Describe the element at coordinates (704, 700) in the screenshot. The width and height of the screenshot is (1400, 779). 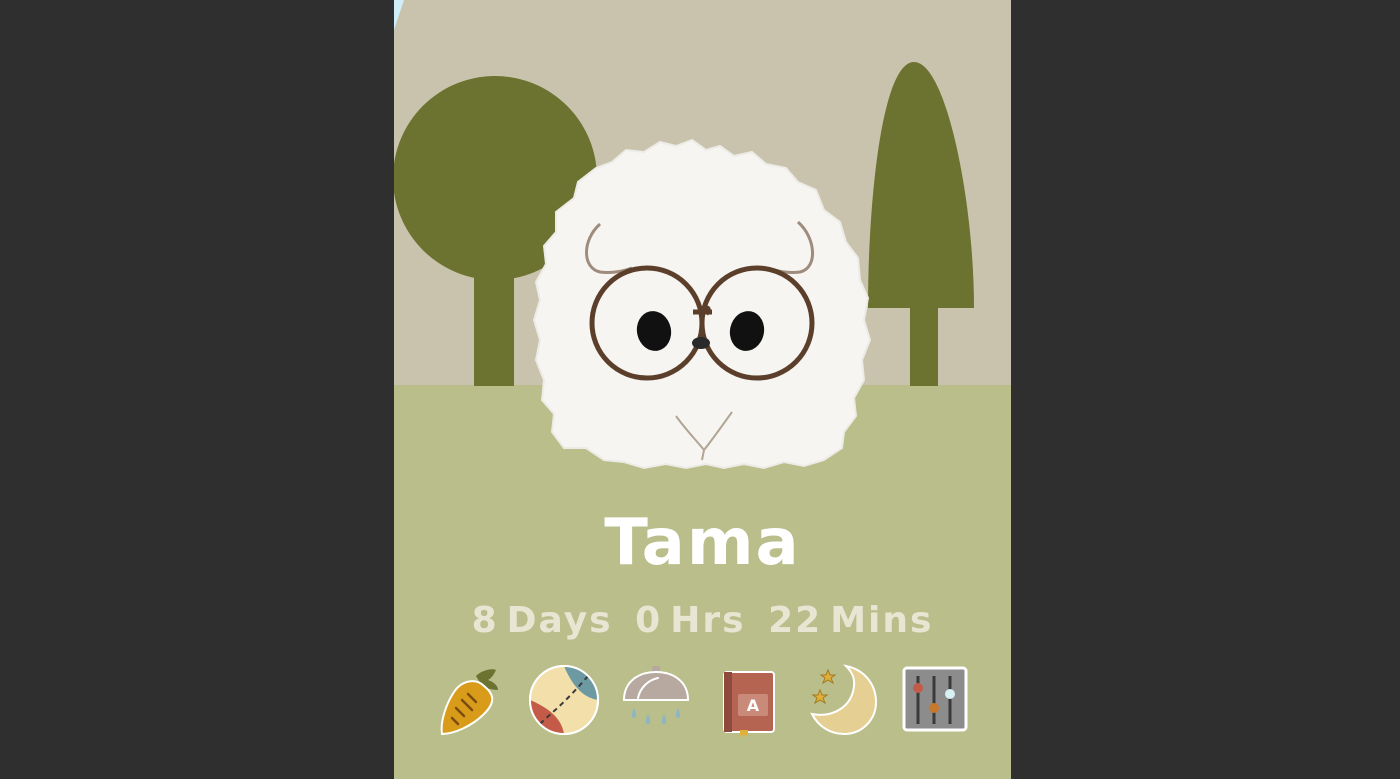
I see `action-bar: A` at that location.